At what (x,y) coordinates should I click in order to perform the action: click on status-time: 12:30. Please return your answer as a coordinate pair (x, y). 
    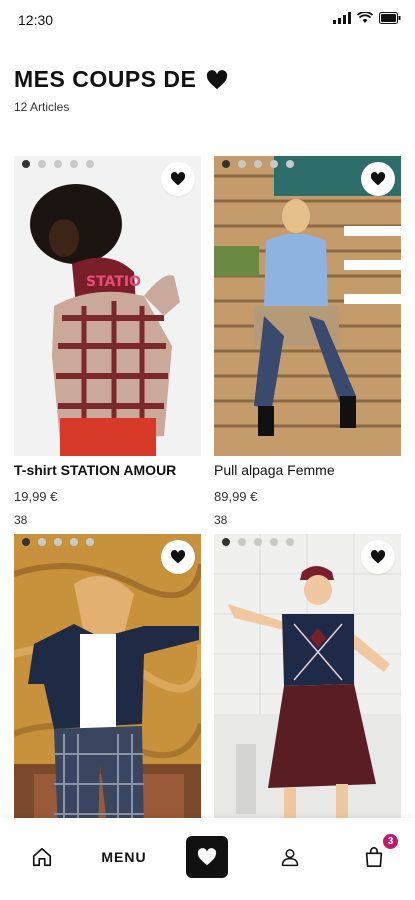
    Looking at the image, I should click on (36, 20).